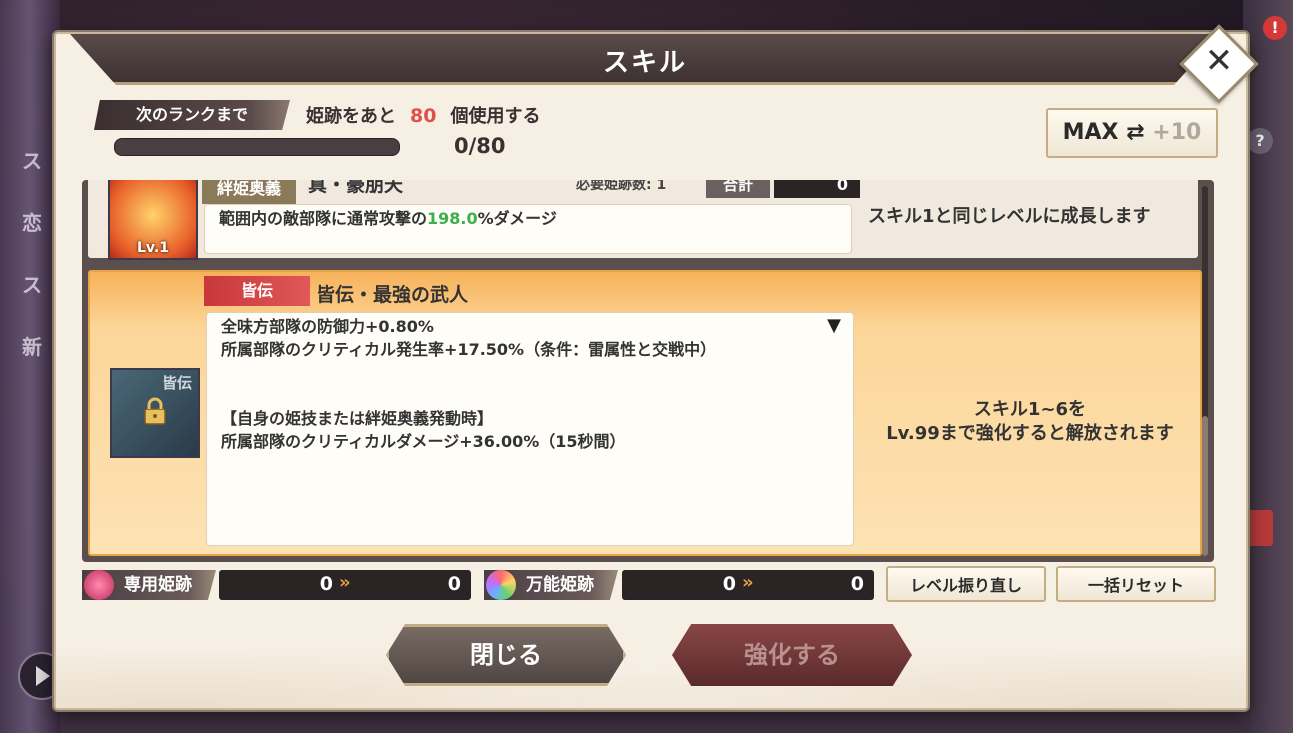 This screenshot has width=1293, height=733. What do you see at coordinates (99, 585) in the screenshot?
I see `exclusive-trace-icon` at bounding box center [99, 585].